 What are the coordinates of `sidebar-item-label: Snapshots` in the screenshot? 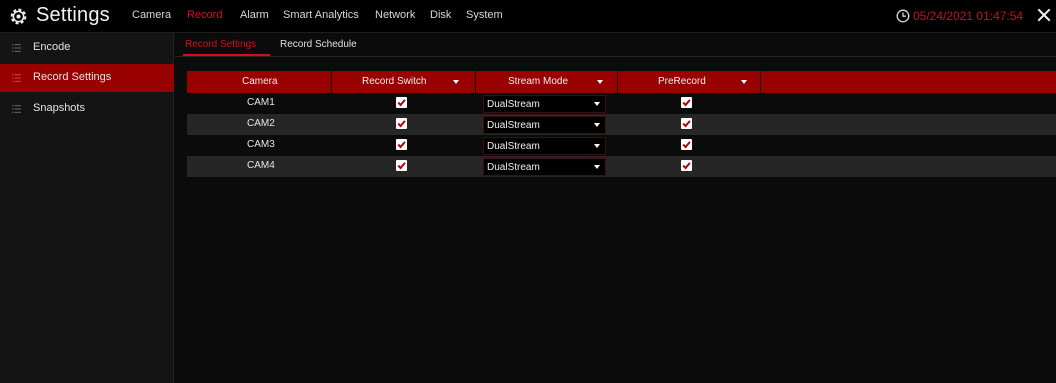 It's located at (59, 108).